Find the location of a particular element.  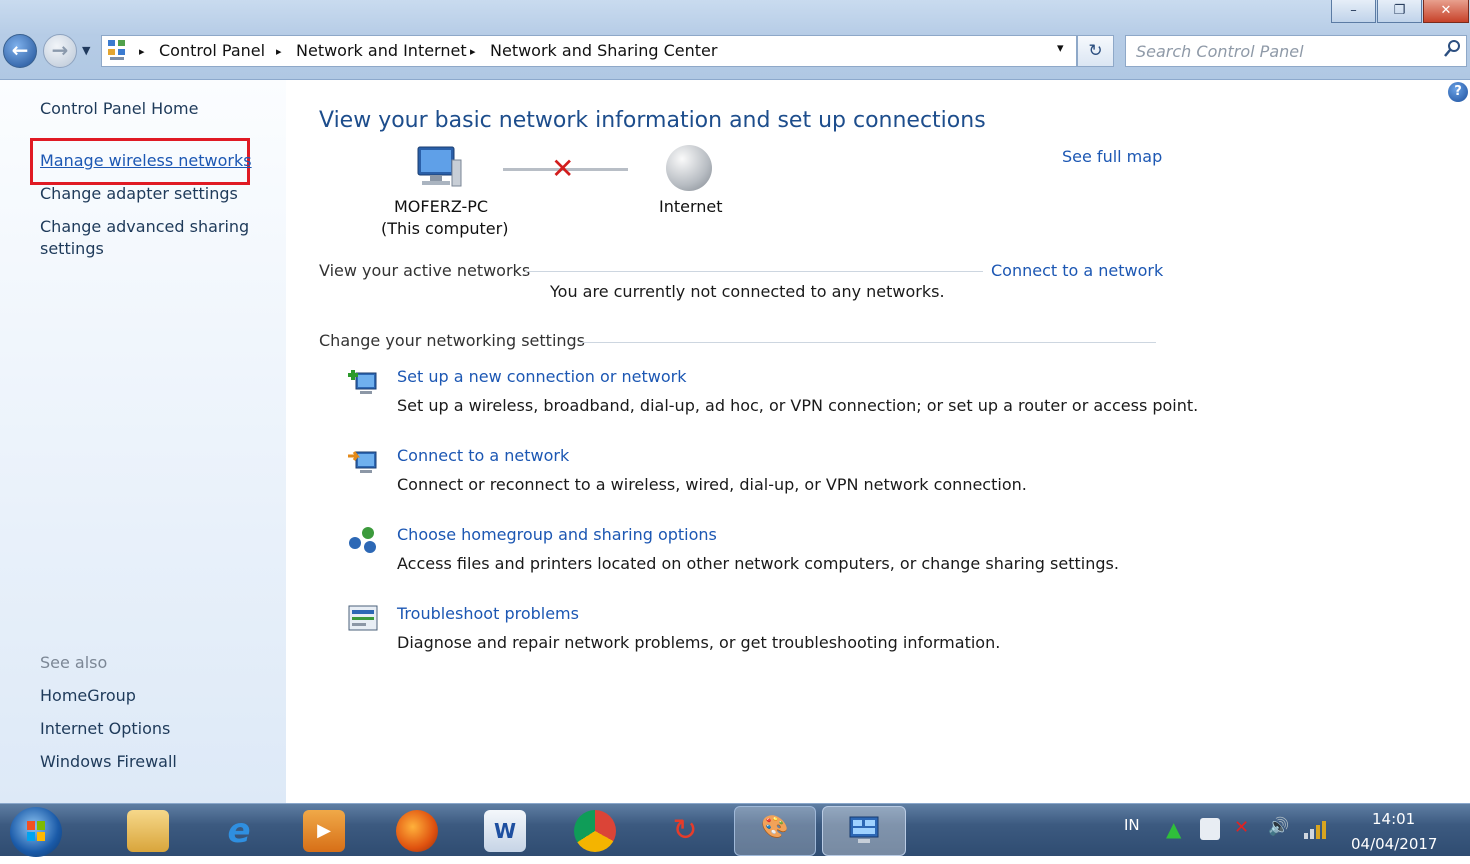

refresh-button: ↻ is located at coordinates (1095, 51).